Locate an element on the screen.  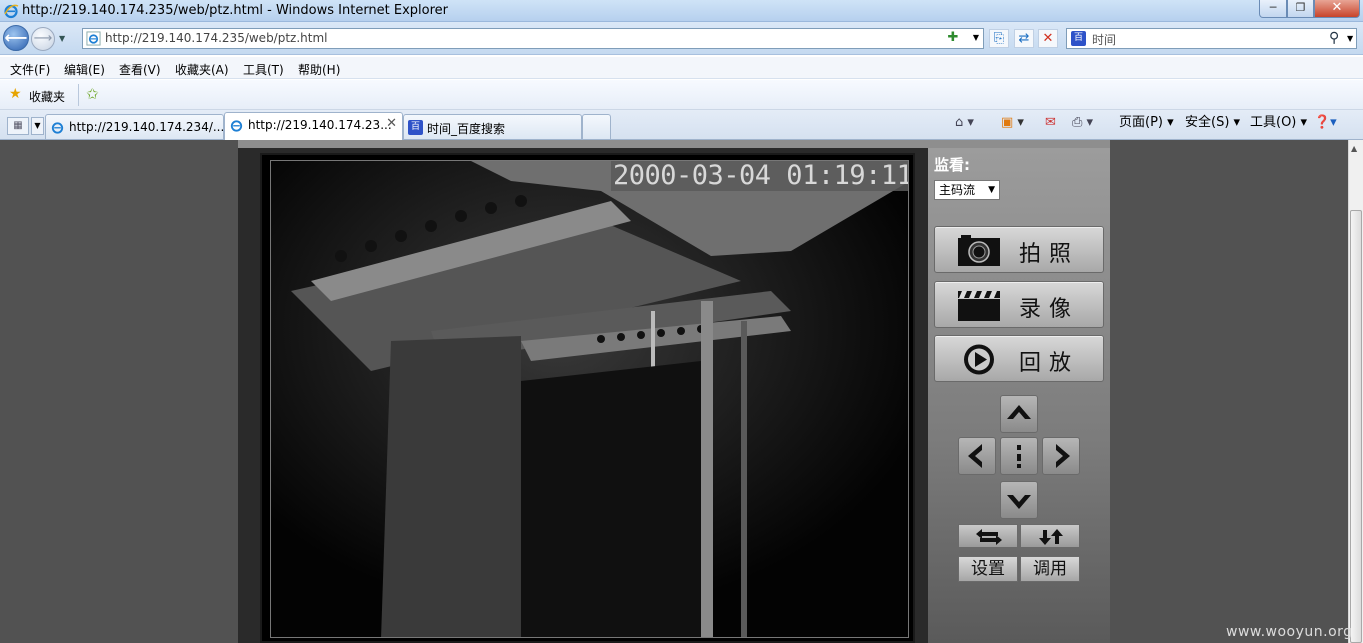
play-icon is located at coordinates (979, 359).